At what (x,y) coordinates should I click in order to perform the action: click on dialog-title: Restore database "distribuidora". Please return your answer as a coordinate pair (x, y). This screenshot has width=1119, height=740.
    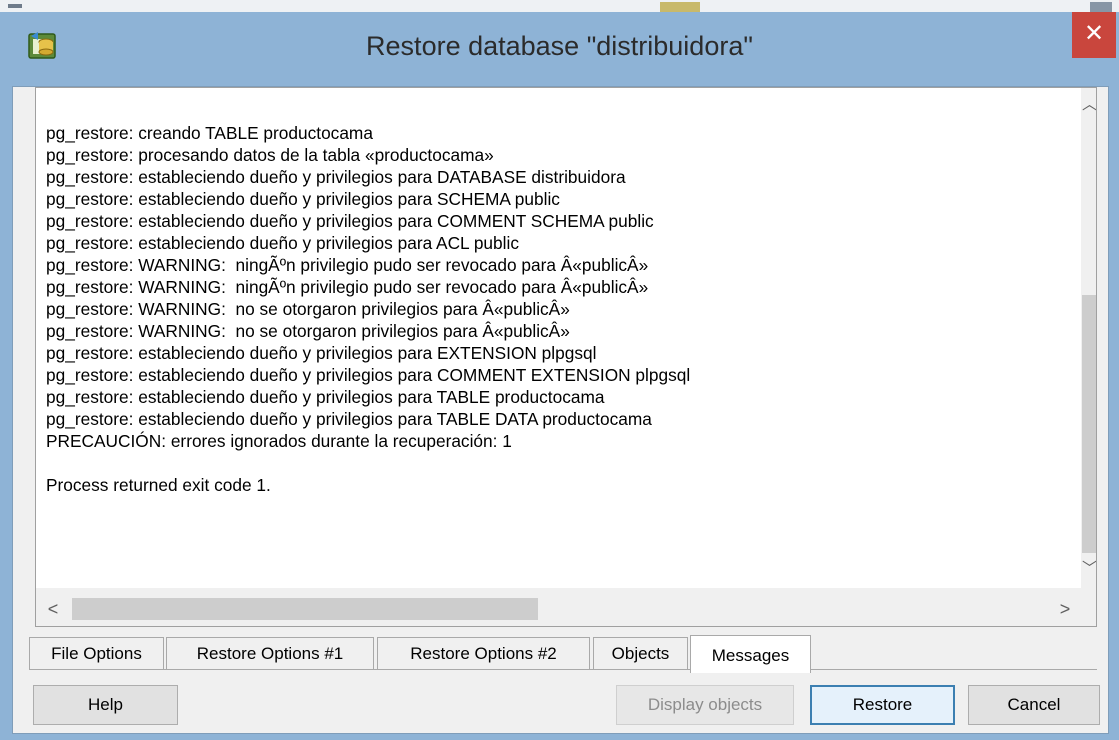
    Looking at the image, I should click on (559, 46).